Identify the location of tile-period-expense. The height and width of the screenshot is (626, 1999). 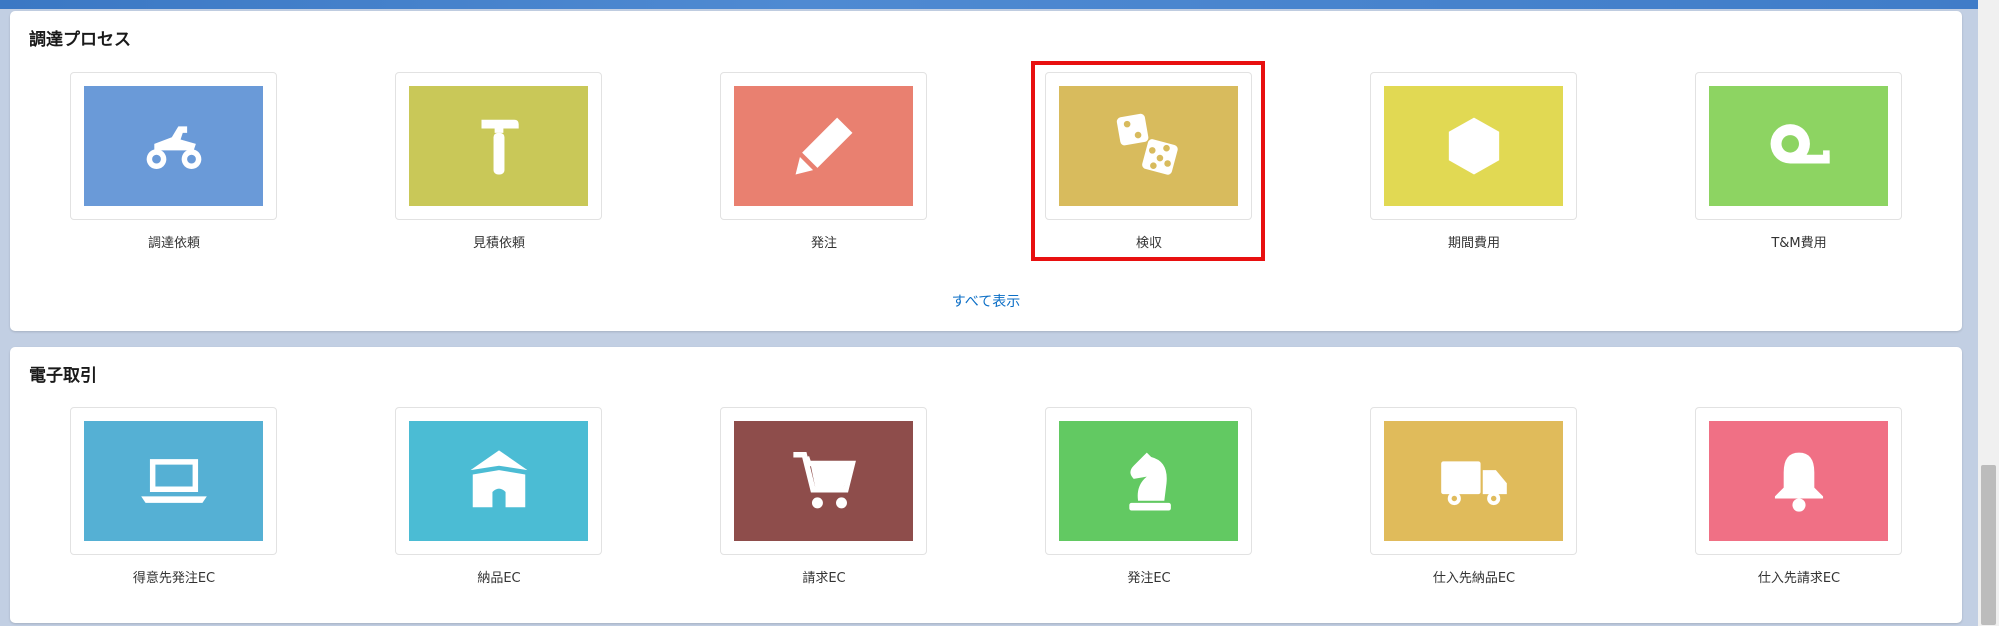
(1473, 146).